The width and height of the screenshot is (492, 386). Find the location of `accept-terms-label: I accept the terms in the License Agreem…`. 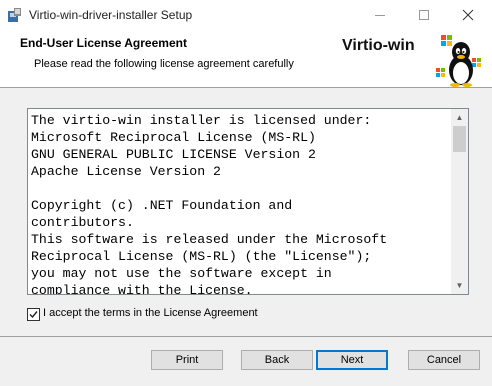

accept-terms-label: I accept the terms in the License Agreem… is located at coordinates (150, 313).